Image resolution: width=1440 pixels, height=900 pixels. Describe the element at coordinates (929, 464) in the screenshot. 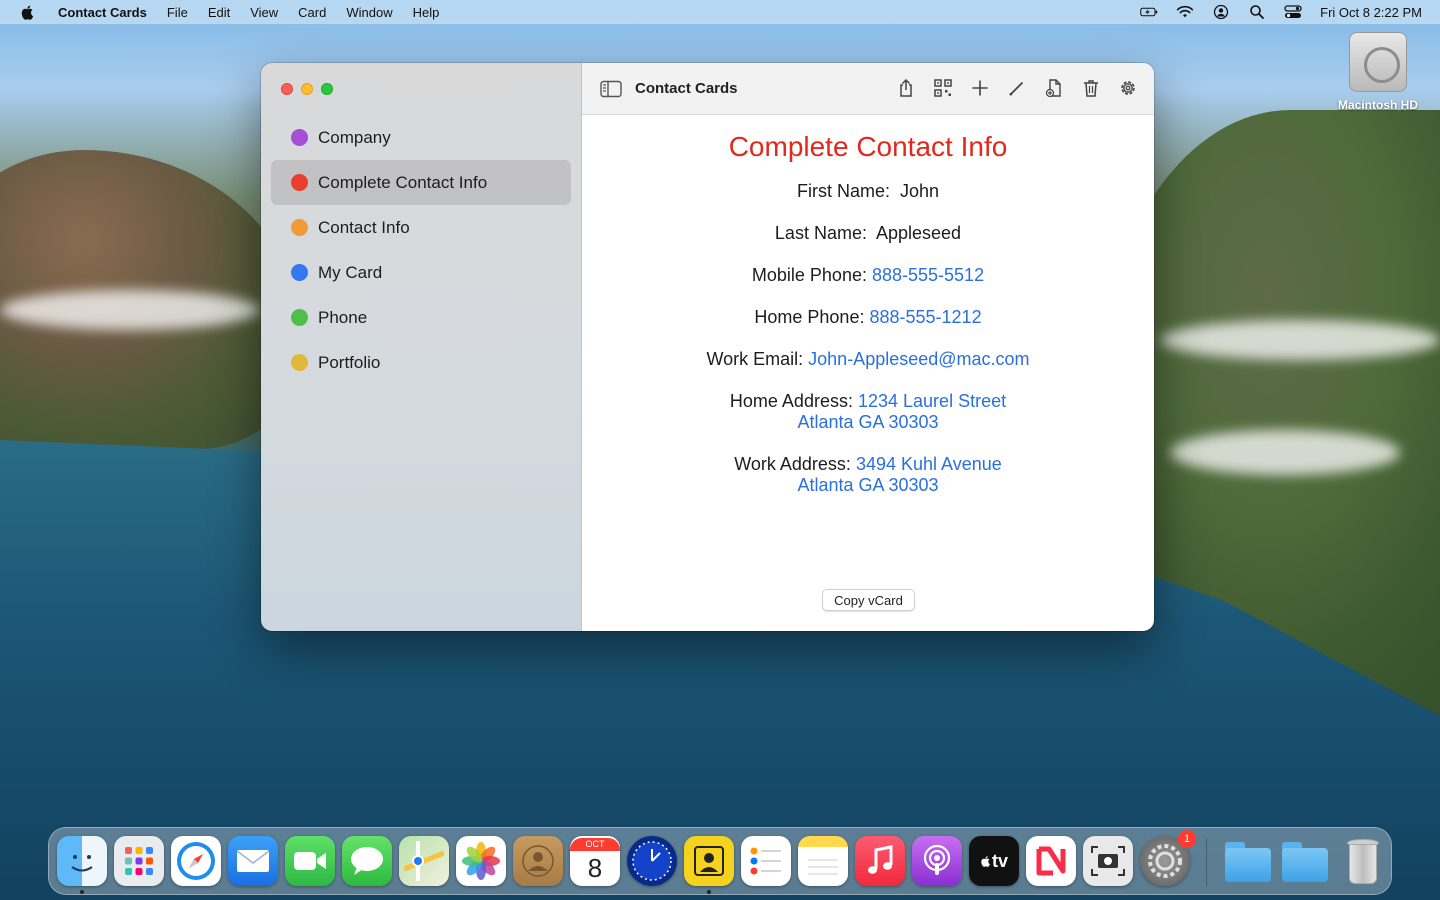

I see `work-address-line1-link: 3494 Kuhl Avenue` at that location.